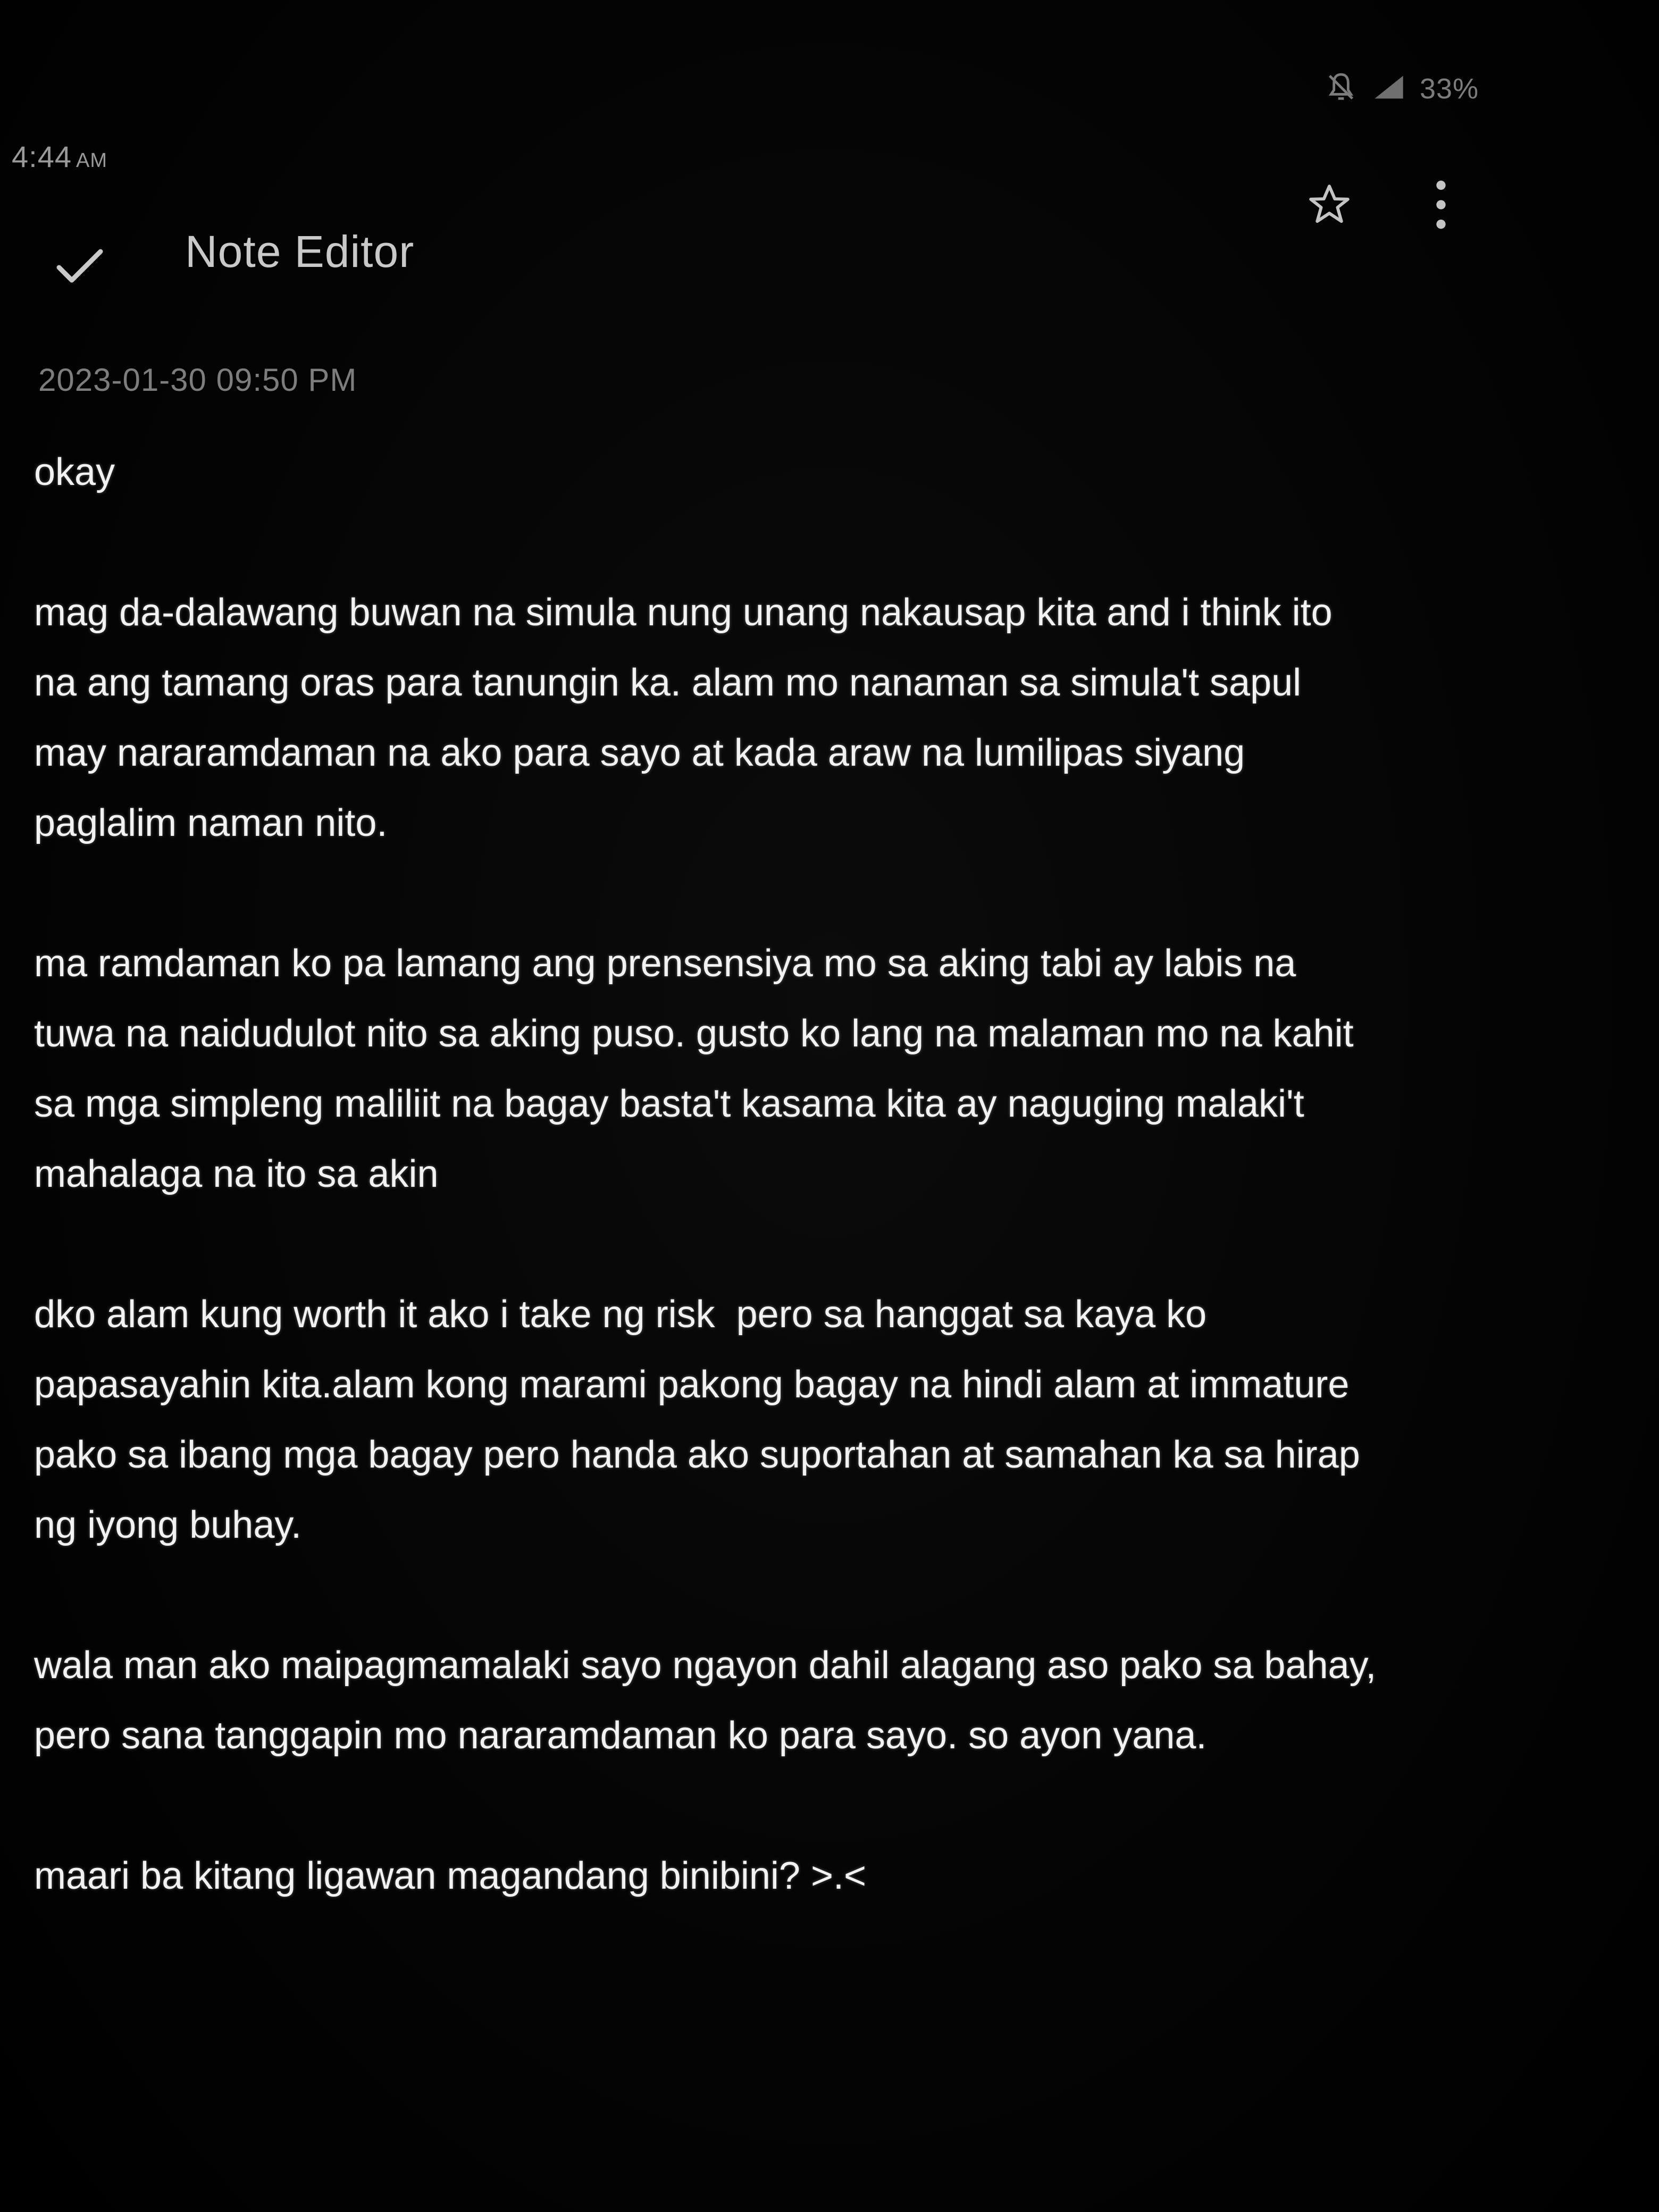 The image size is (1659, 2212). Describe the element at coordinates (197, 380) in the screenshot. I see `note-timestamp: 2023-01-30 09:50 PM` at that location.